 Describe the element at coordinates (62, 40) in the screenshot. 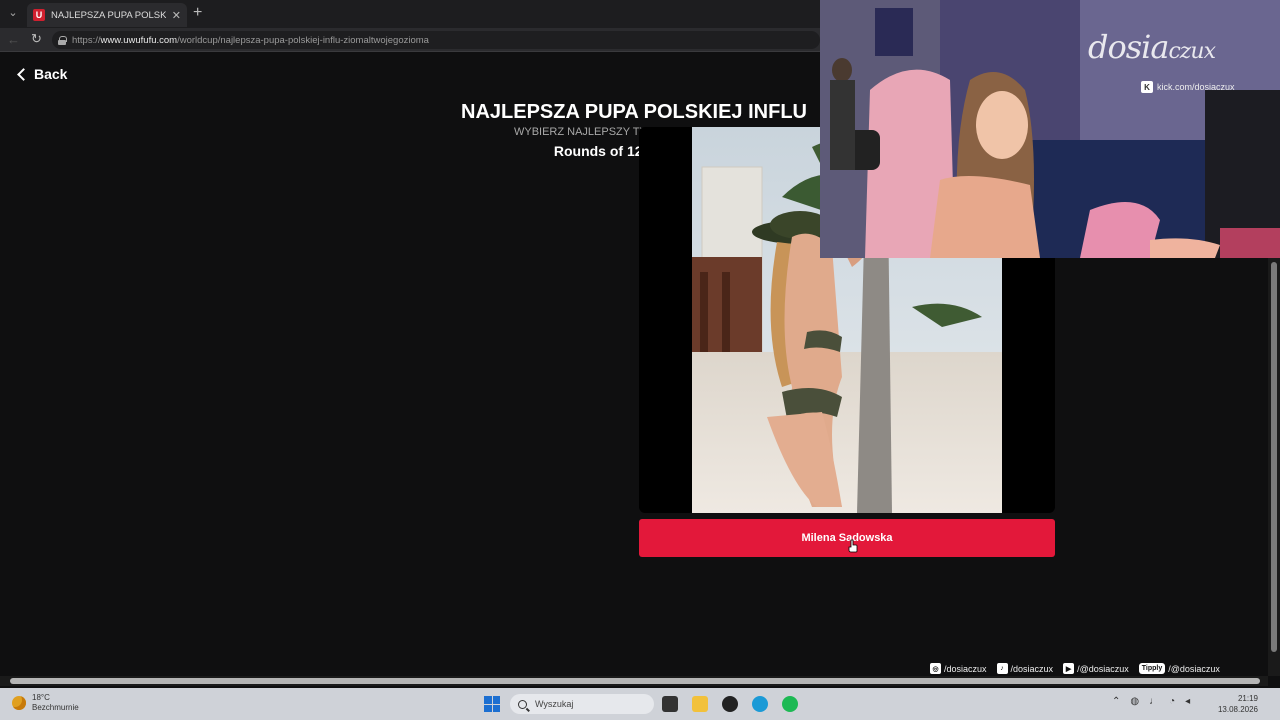

I see `lock-icon` at that location.